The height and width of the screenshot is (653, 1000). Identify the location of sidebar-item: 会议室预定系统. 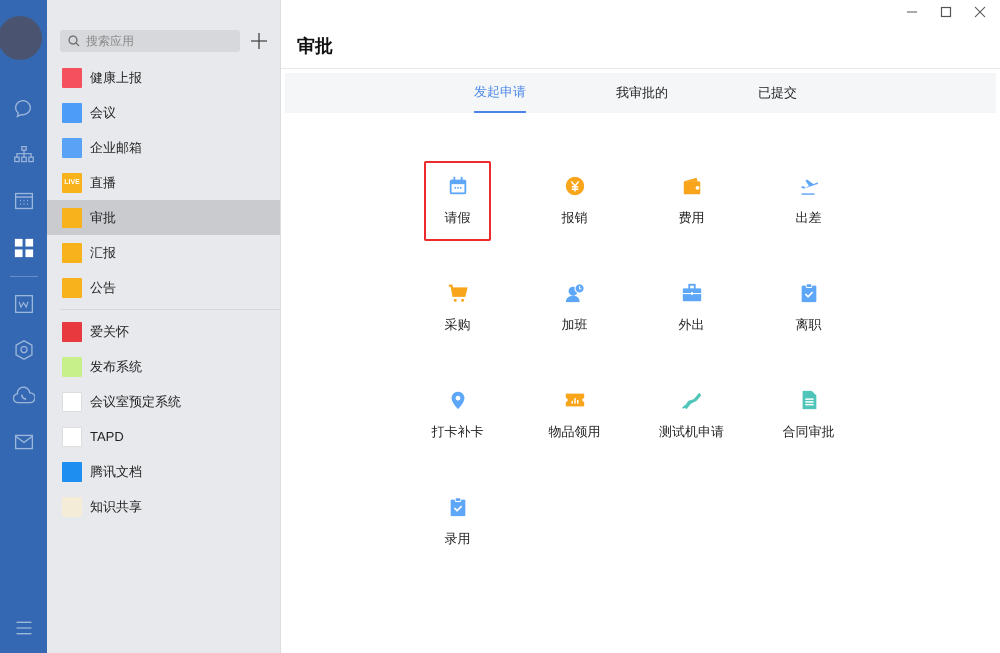
(163, 401).